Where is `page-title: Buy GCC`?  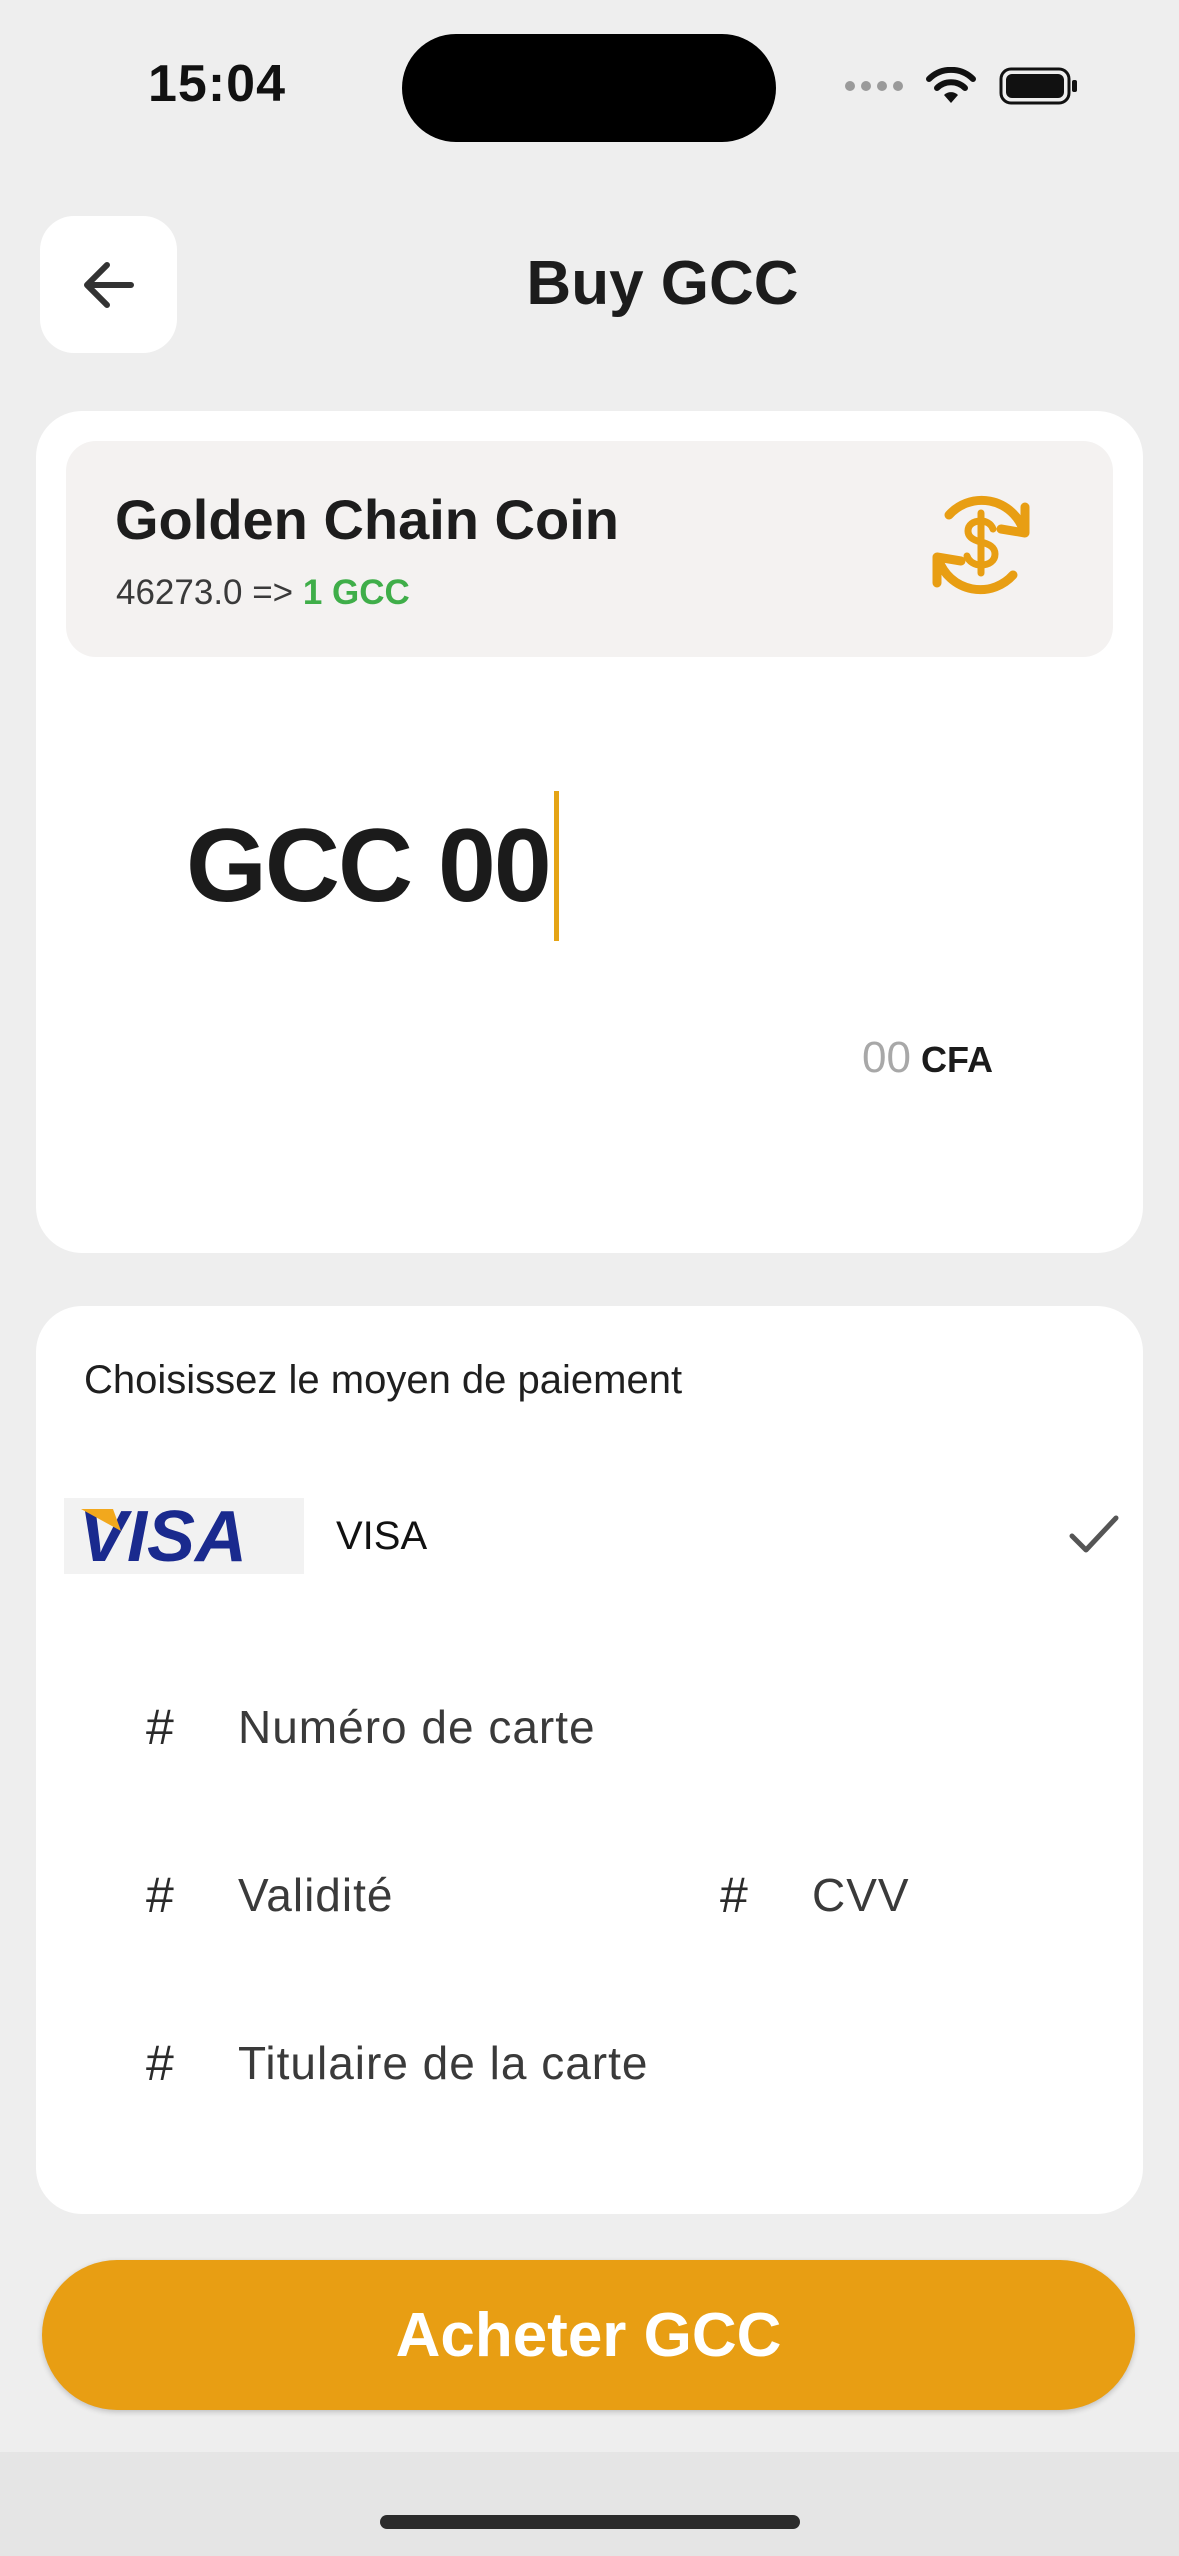
page-title: Buy GCC is located at coordinates (662, 283).